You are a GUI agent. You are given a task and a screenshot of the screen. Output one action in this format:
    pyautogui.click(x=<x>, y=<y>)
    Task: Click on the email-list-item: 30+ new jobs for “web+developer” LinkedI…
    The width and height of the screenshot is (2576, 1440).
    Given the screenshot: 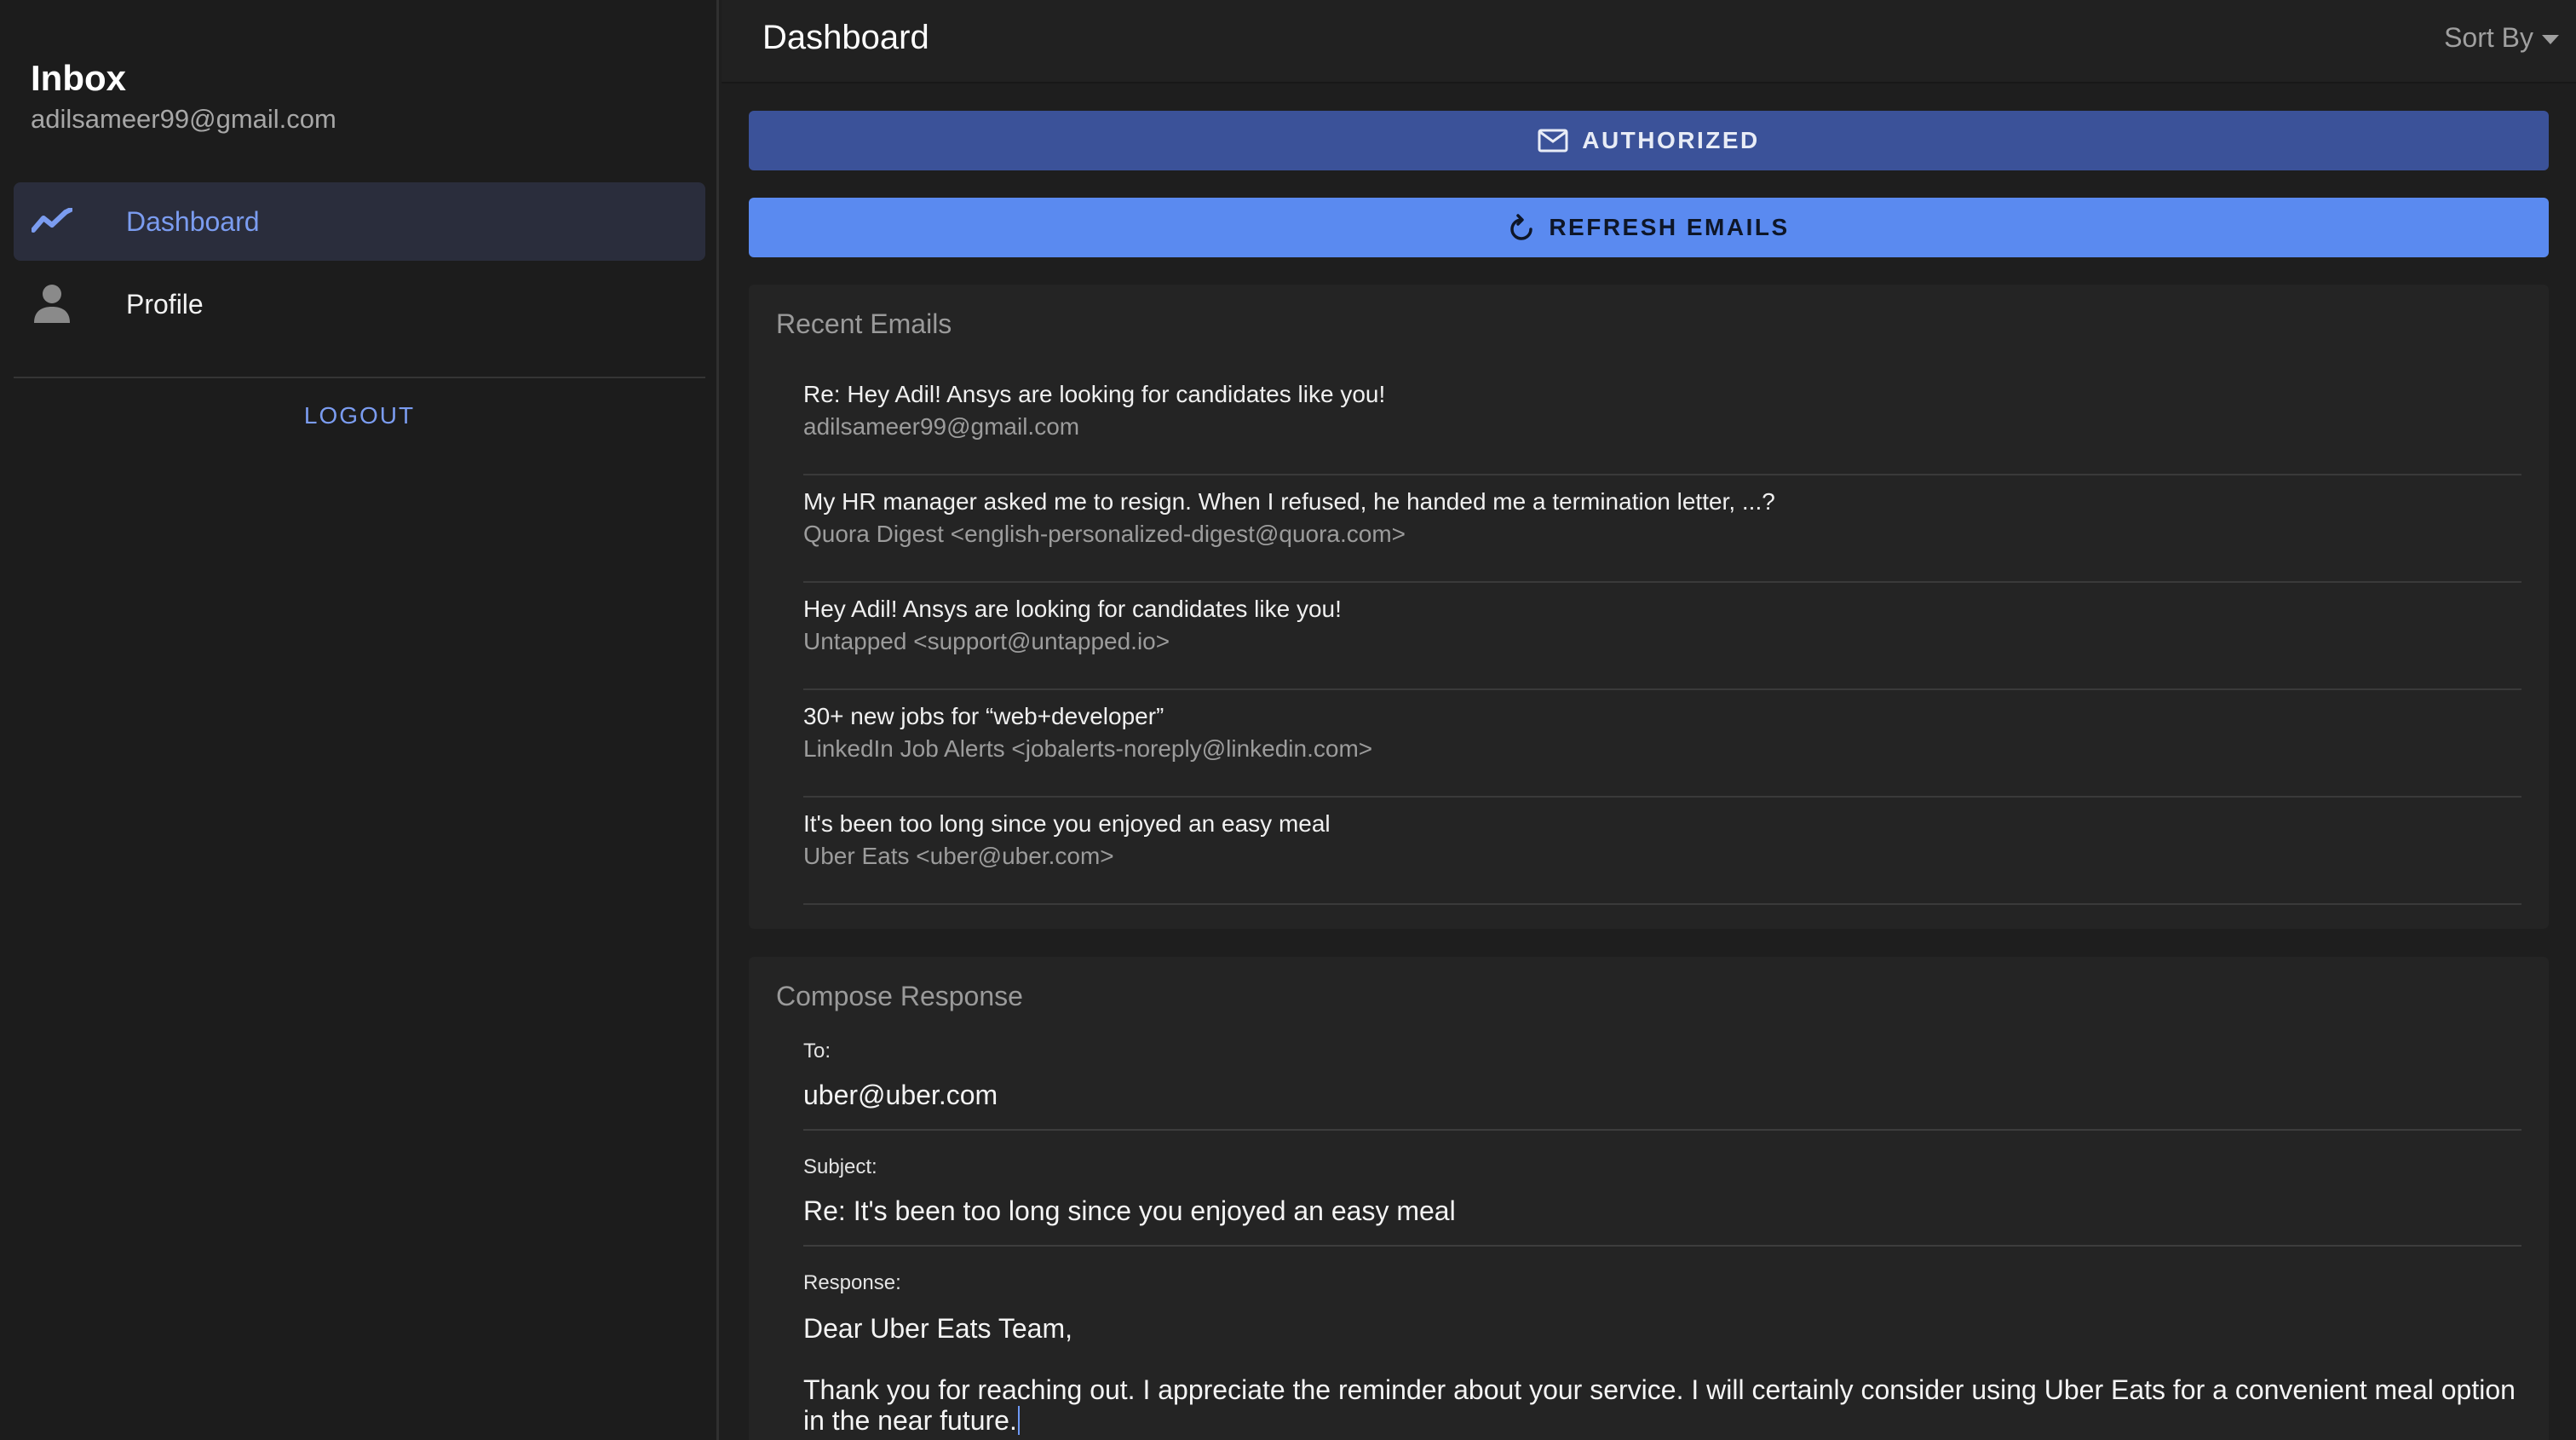 What is the action you would take?
    pyautogui.click(x=1662, y=744)
    